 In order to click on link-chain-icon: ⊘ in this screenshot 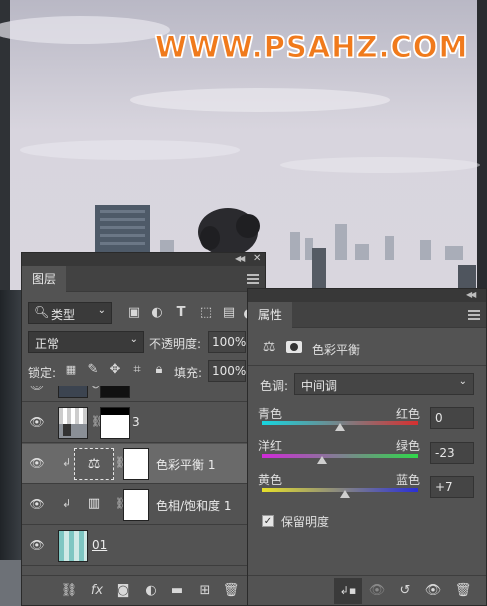, I will do `click(95, 388)`.